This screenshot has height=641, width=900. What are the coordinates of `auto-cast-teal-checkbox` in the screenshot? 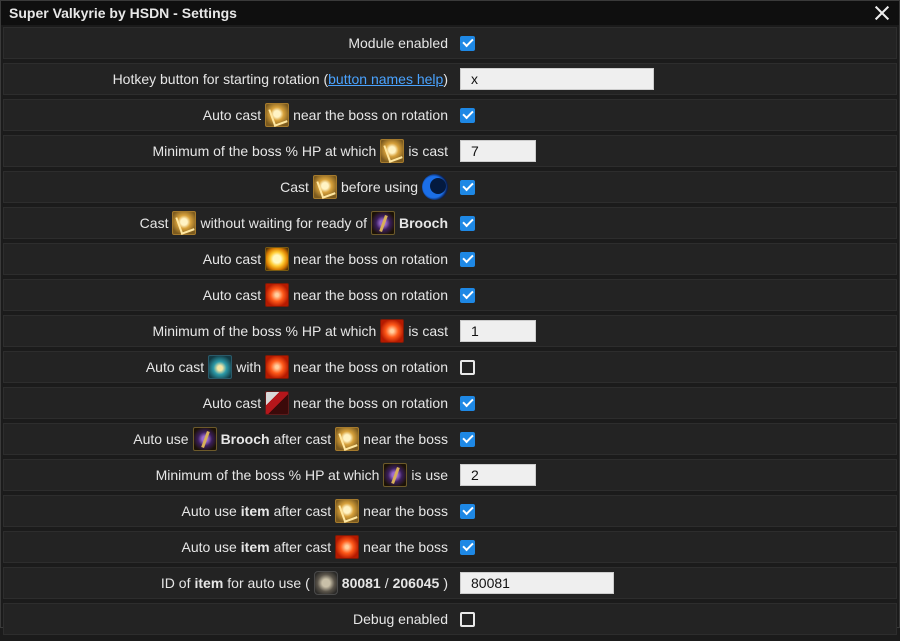 It's located at (467, 367).